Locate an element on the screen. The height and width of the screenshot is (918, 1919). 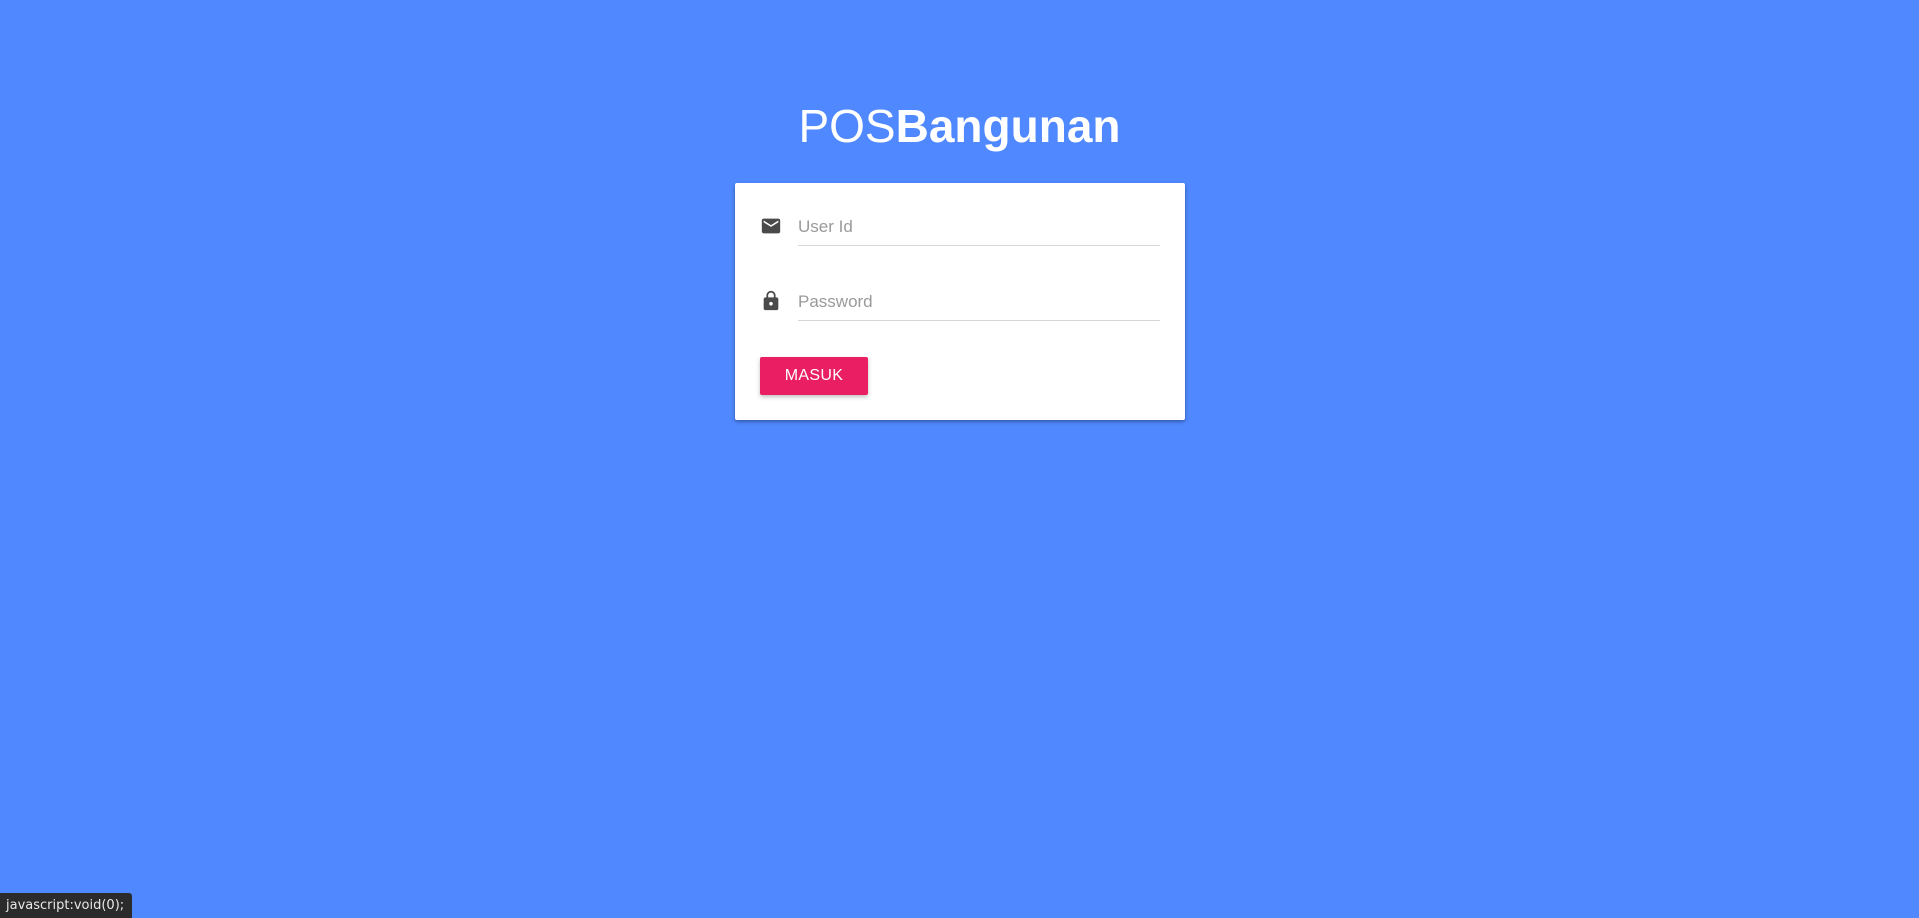
logo-light-text: POS is located at coordinates (847, 126).